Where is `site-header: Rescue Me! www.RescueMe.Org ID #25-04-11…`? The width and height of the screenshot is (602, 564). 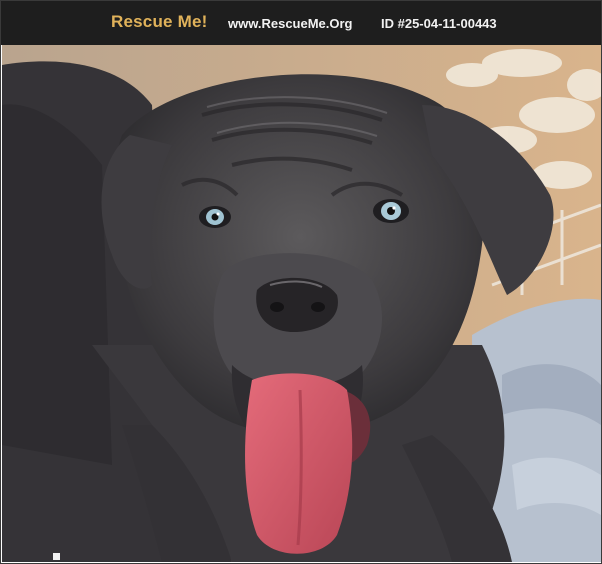
site-header: Rescue Me! www.RescueMe.Org ID #25-04-11… is located at coordinates (301, 23).